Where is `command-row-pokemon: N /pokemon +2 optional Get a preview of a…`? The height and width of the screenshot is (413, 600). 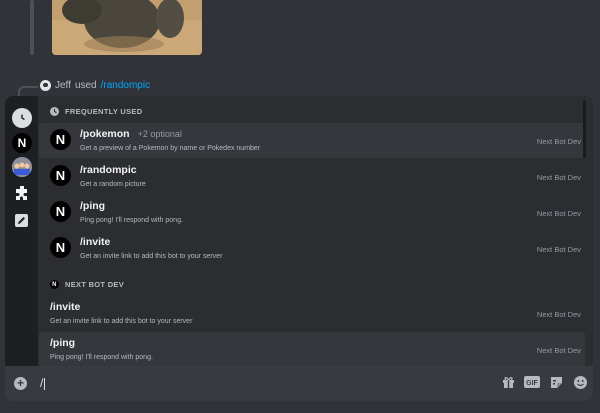 command-row-pokemon: N /pokemon +2 optional Get a preview of a… is located at coordinates (312, 140).